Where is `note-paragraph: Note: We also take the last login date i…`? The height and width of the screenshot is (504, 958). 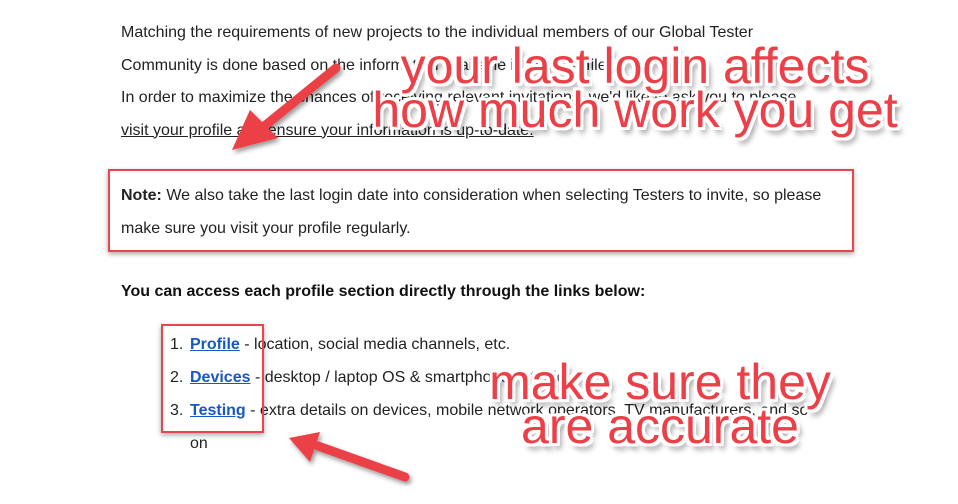 note-paragraph: Note: We also take the last login date i… is located at coordinates (486, 212).